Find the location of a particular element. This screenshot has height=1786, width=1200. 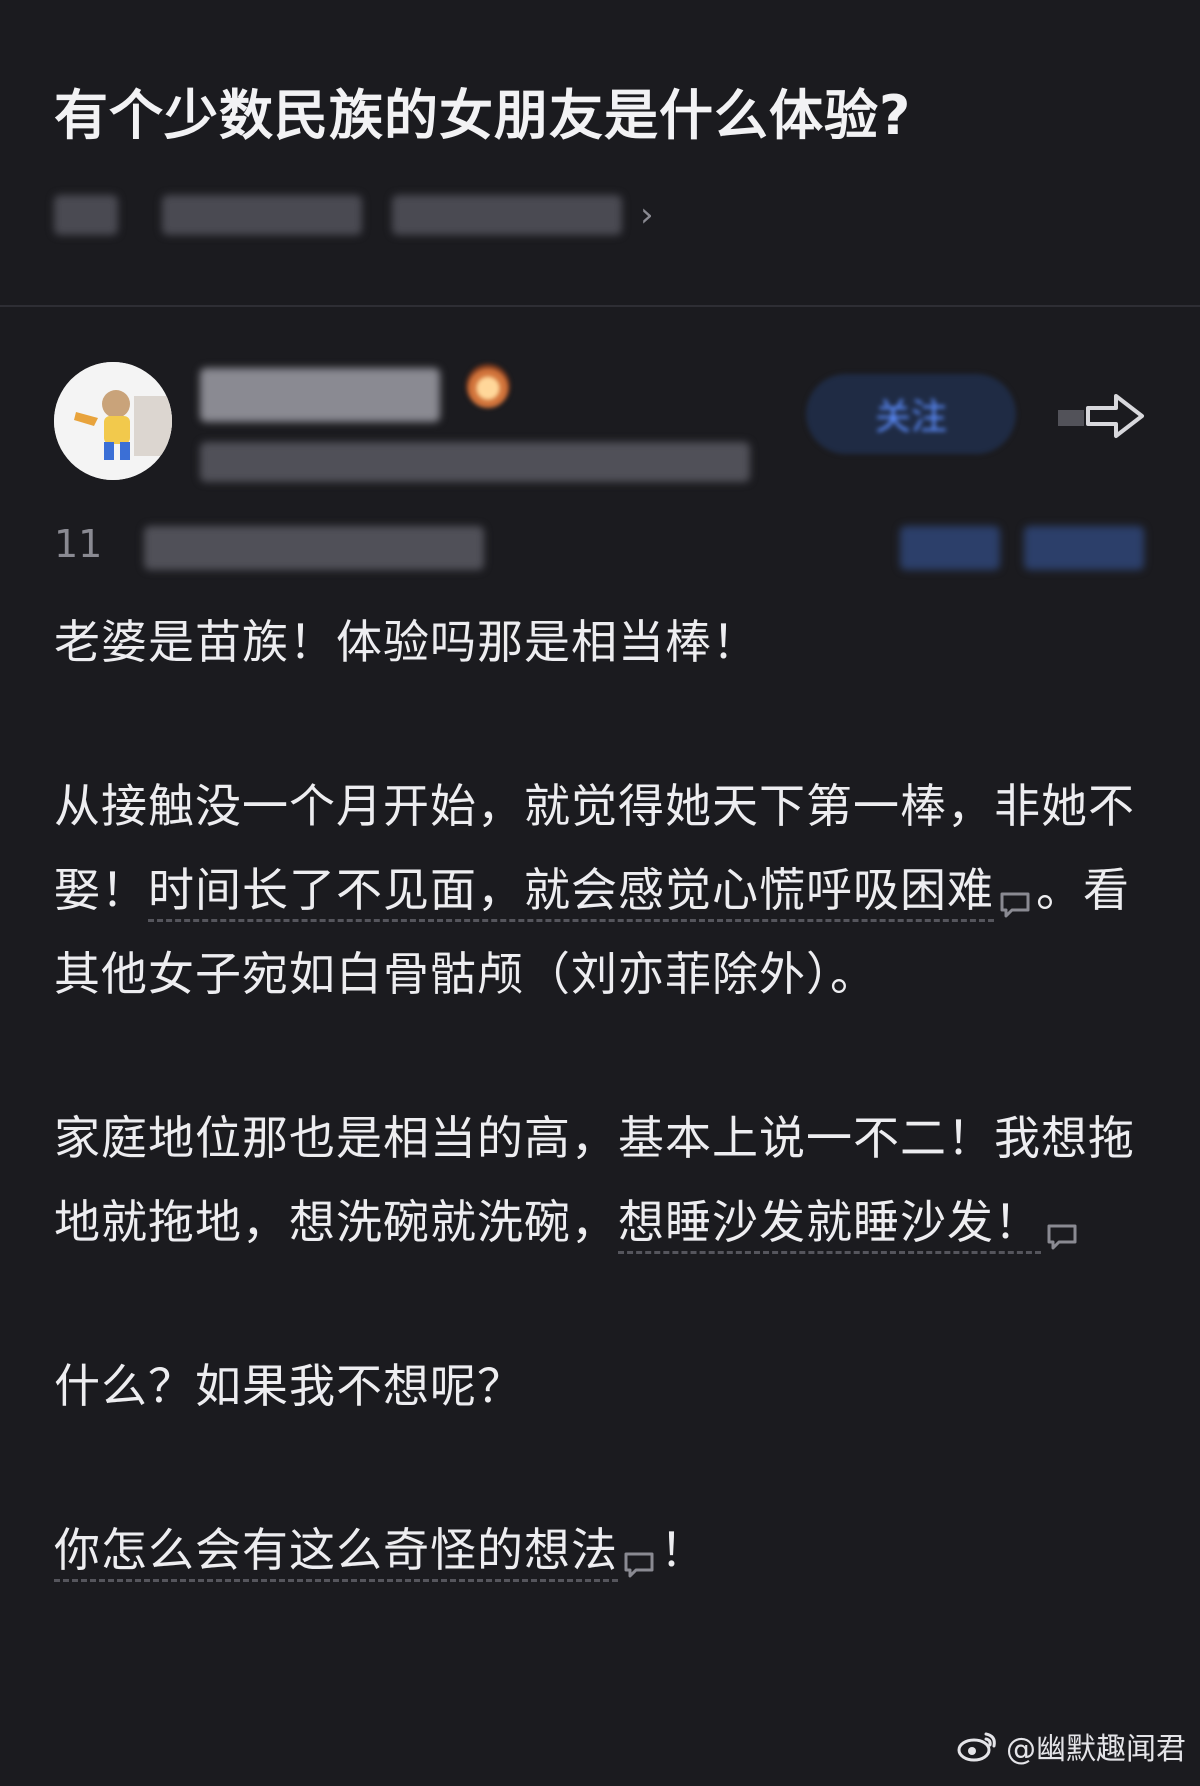

answer-stats: 11 is located at coordinates (600, 546).